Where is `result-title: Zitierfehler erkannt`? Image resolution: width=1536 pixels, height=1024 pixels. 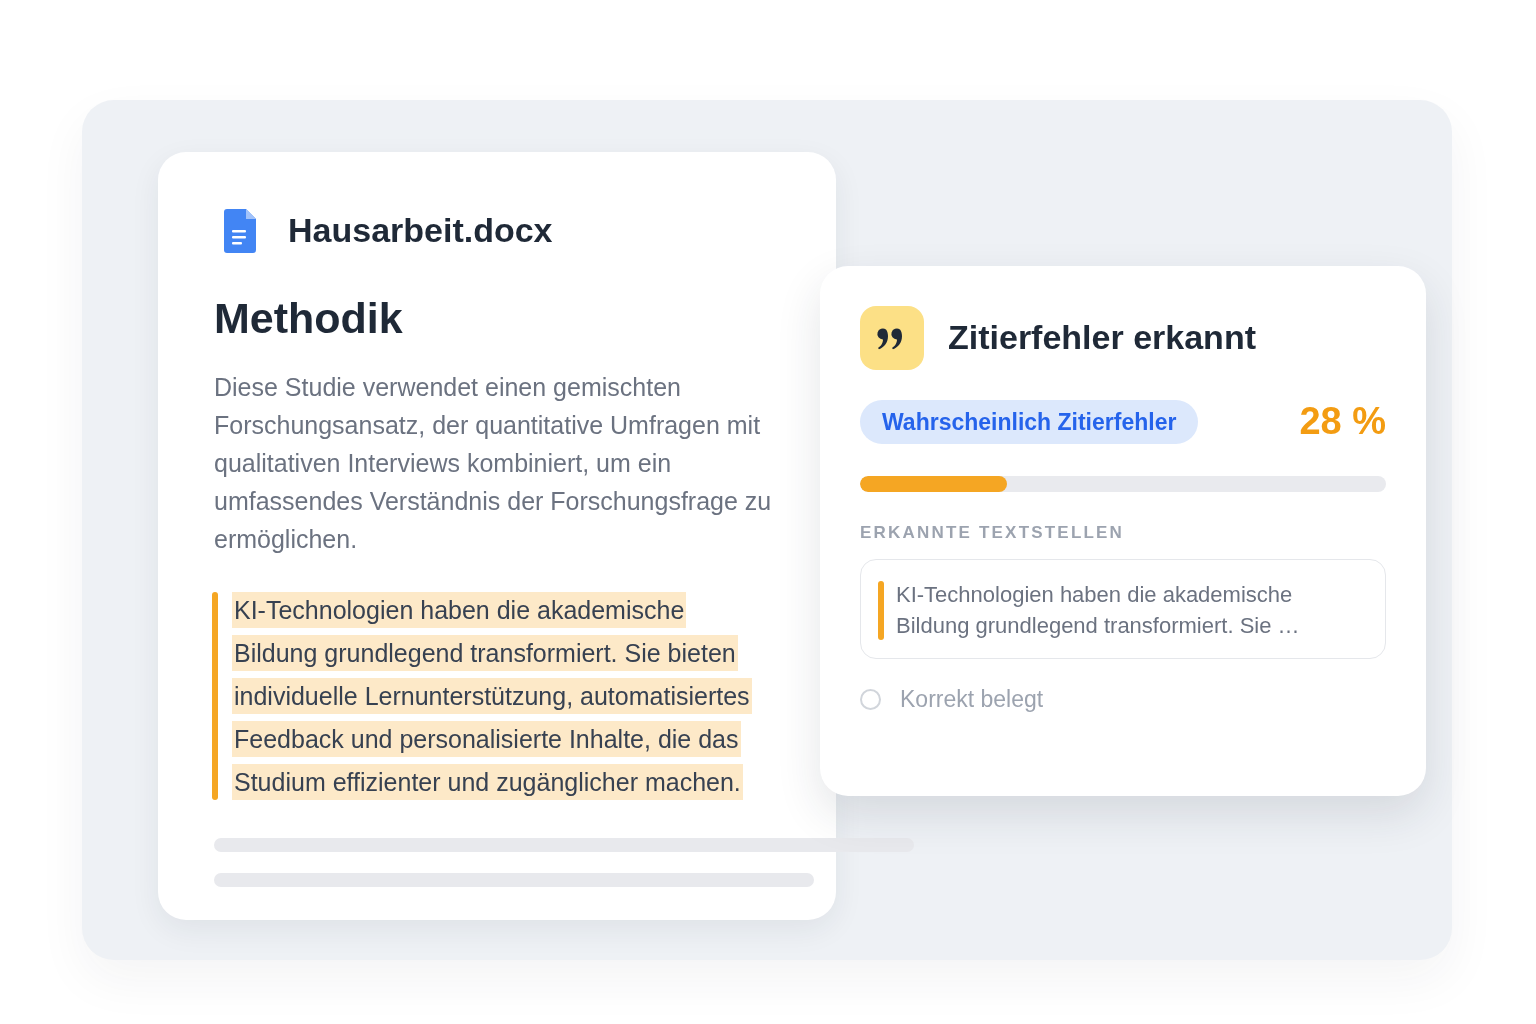 result-title: Zitierfehler erkannt is located at coordinates (1102, 338).